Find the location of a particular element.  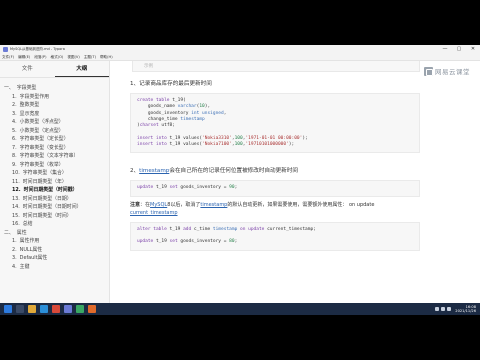

outline-item-number: 16. is located at coordinates (16, 224).